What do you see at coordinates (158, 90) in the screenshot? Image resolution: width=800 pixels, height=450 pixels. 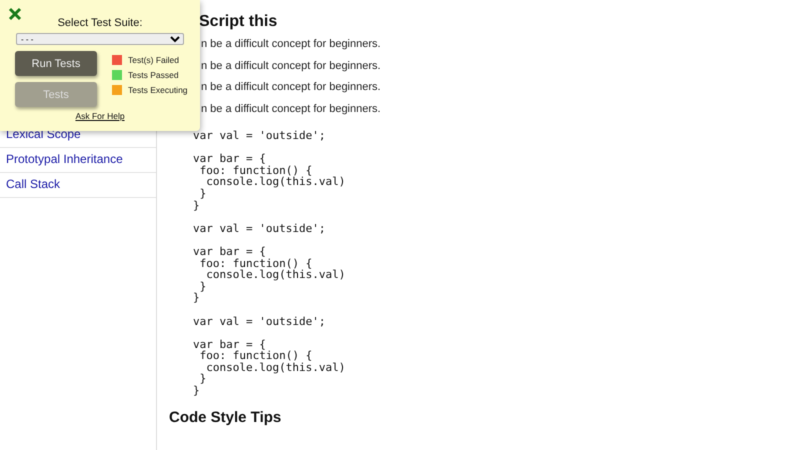 I see `legend-label: Tests Executing` at bounding box center [158, 90].